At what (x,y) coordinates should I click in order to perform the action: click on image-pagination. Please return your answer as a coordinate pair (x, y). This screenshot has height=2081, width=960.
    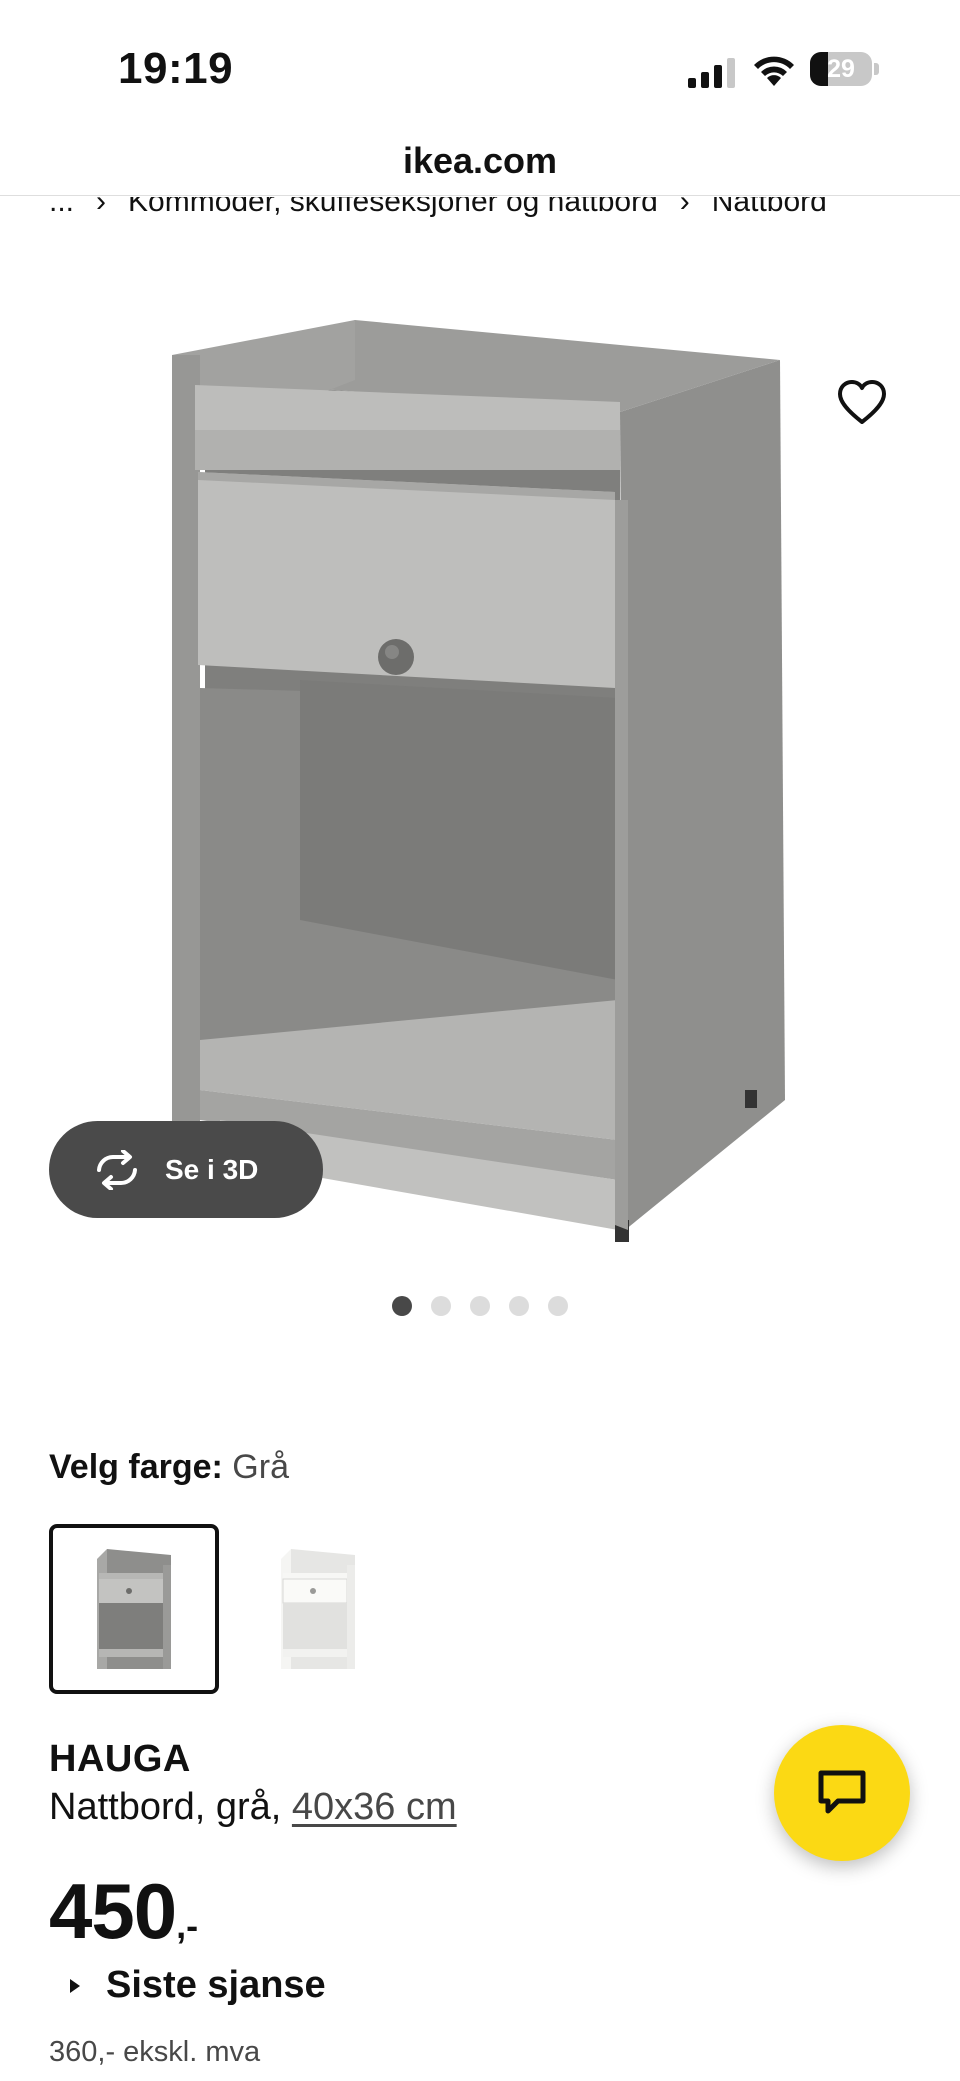
    Looking at the image, I should click on (489, 1306).